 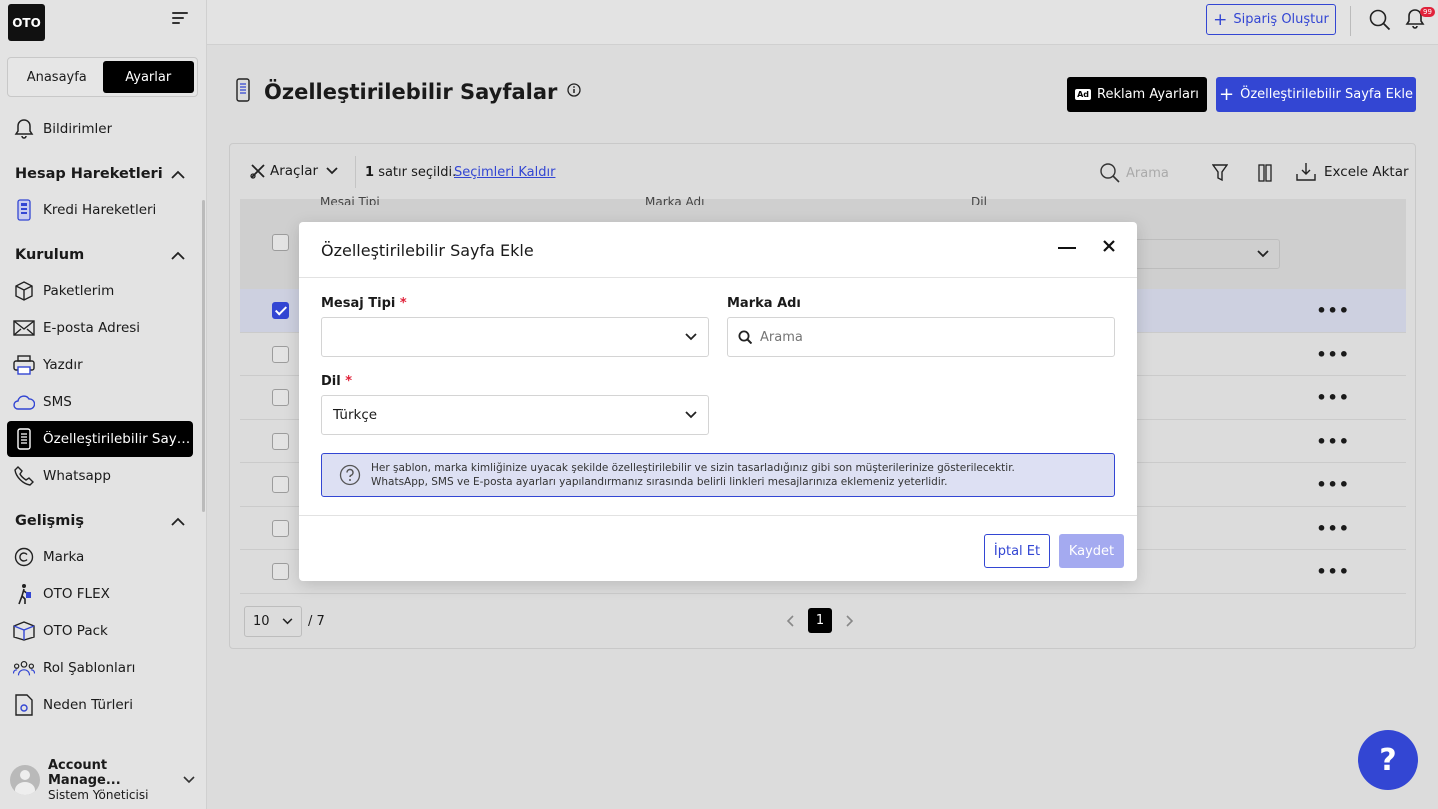 I want to click on page-size-control: 10 / 7, so click(x=284, y=621).